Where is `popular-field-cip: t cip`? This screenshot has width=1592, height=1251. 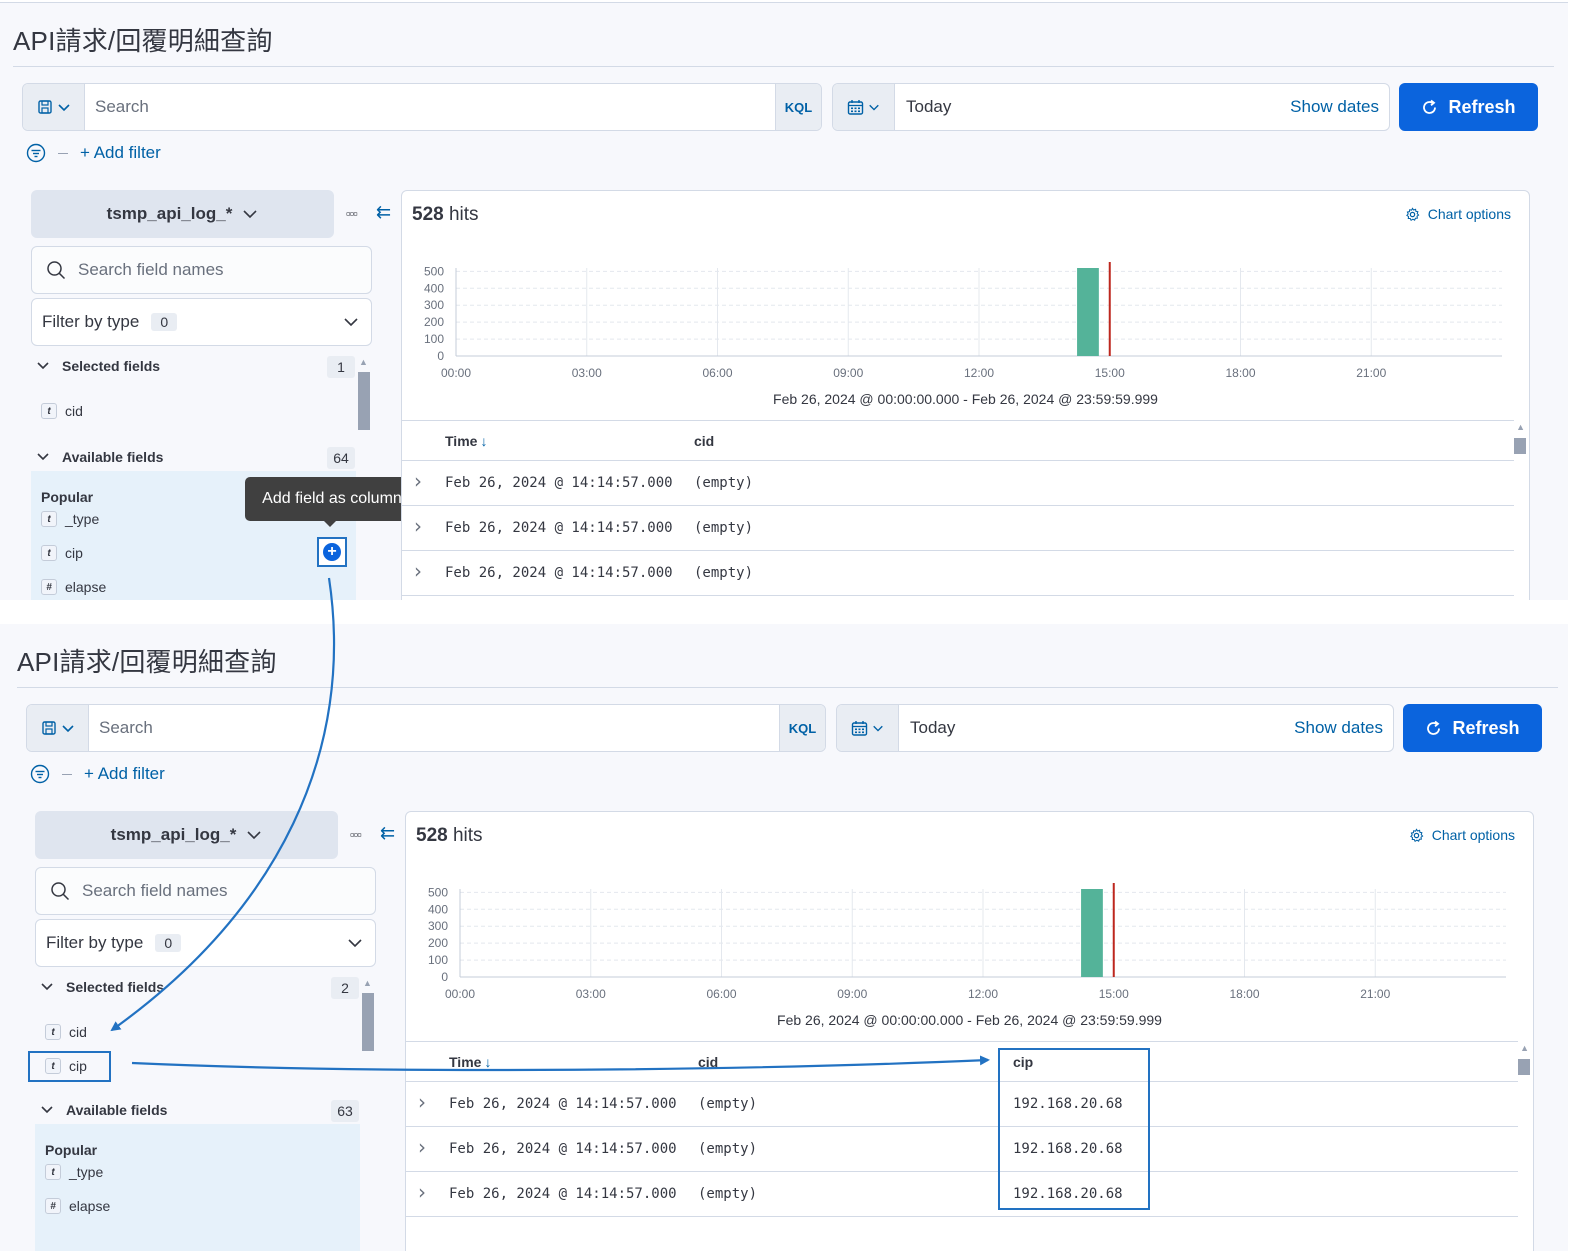
popular-field-cip: t cip is located at coordinates (62, 553).